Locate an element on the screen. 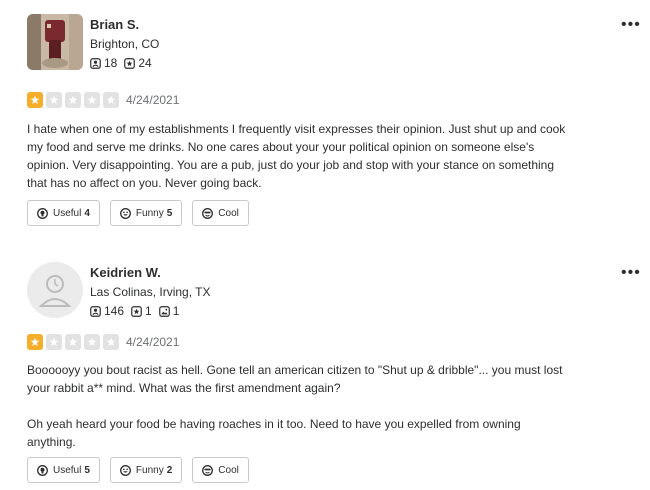 This screenshot has height=490, width=650. friends-count: 18 is located at coordinates (111, 63).